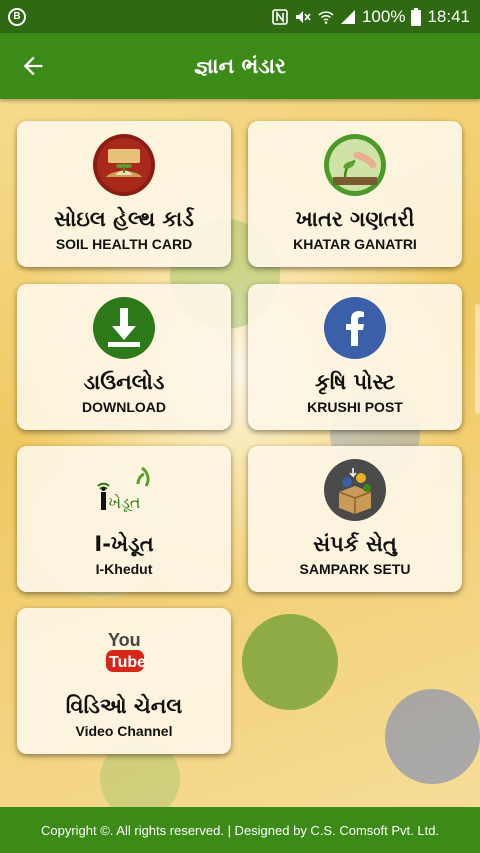 The width and height of the screenshot is (480, 853). I want to click on back-arrow-icon, so click(33, 66).